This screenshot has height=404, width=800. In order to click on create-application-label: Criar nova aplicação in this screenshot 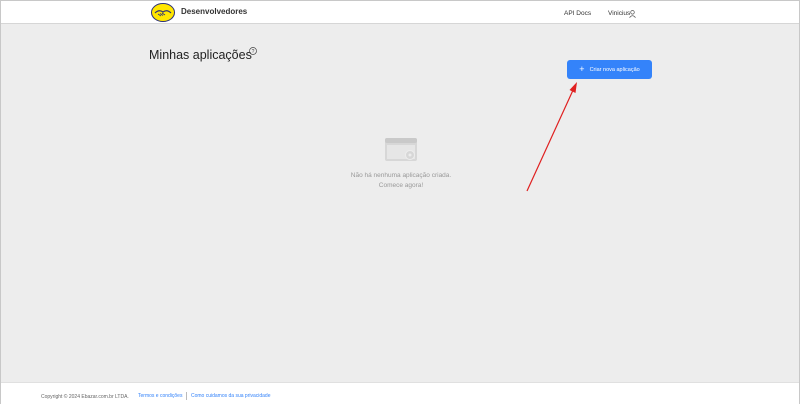, I will do `click(614, 69)`.